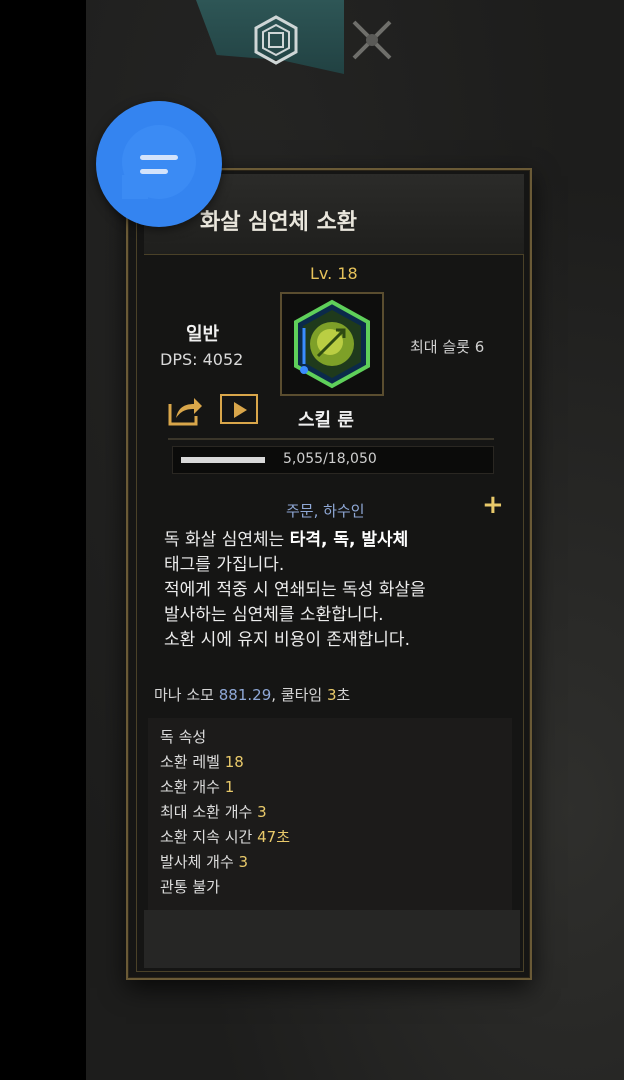 This screenshot has height=1080, width=624. What do you see at coordinates (330, 902) in the screenshot?
I see `scroll-fade` at bounding box center [330, 902].